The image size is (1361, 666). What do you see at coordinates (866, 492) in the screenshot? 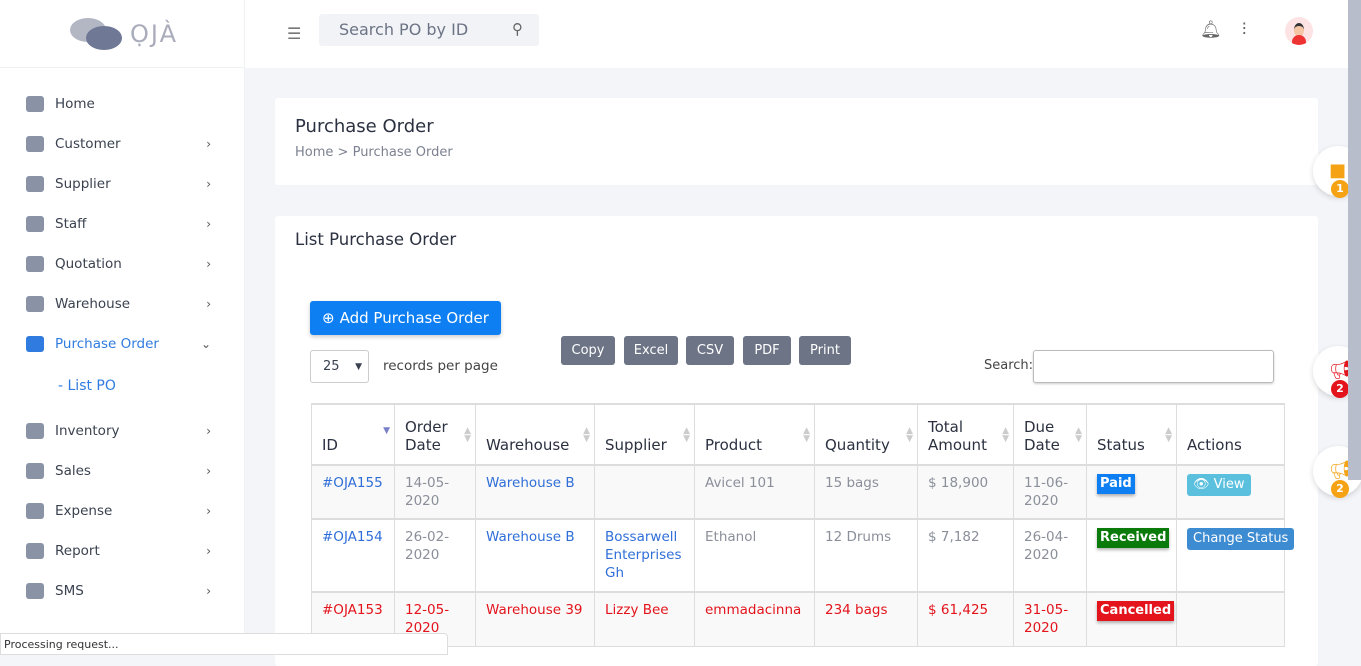
I see `cell-quantity: 15 bags` at bounding box center [866, 492].